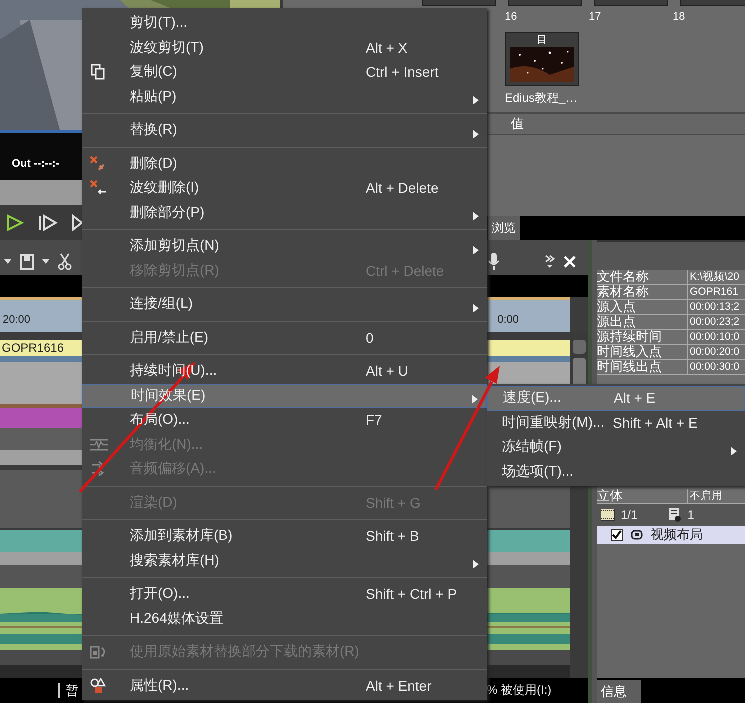 The width and height of the screenshot is (745, 703). Describe the element at coordinates (675, 515) in the screenshot. I see `document-icon` at that location.